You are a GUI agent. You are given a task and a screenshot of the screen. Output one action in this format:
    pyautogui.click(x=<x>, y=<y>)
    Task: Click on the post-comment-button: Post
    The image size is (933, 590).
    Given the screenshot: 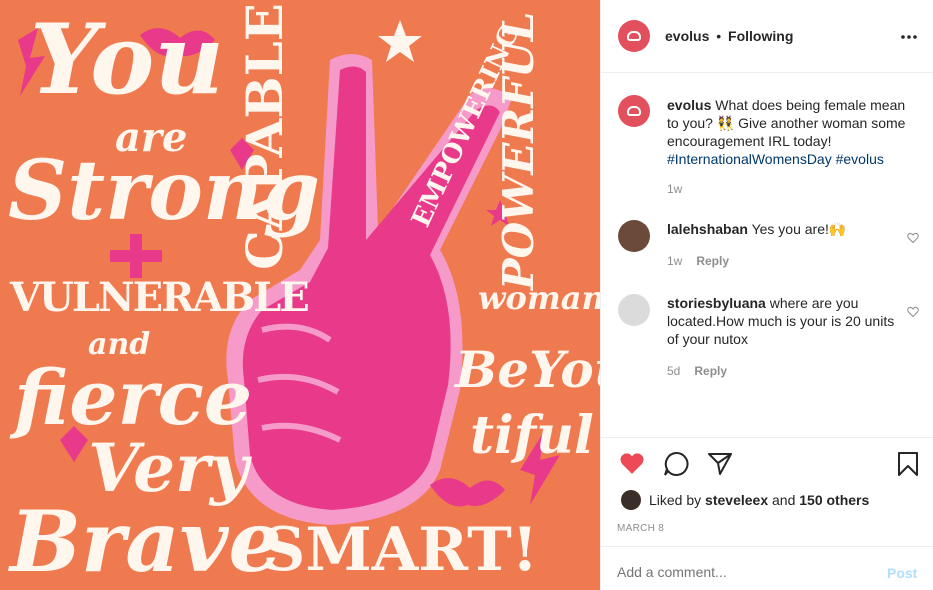 What is the action you would take?
    pyautogui.click(x=902, y=573)
    